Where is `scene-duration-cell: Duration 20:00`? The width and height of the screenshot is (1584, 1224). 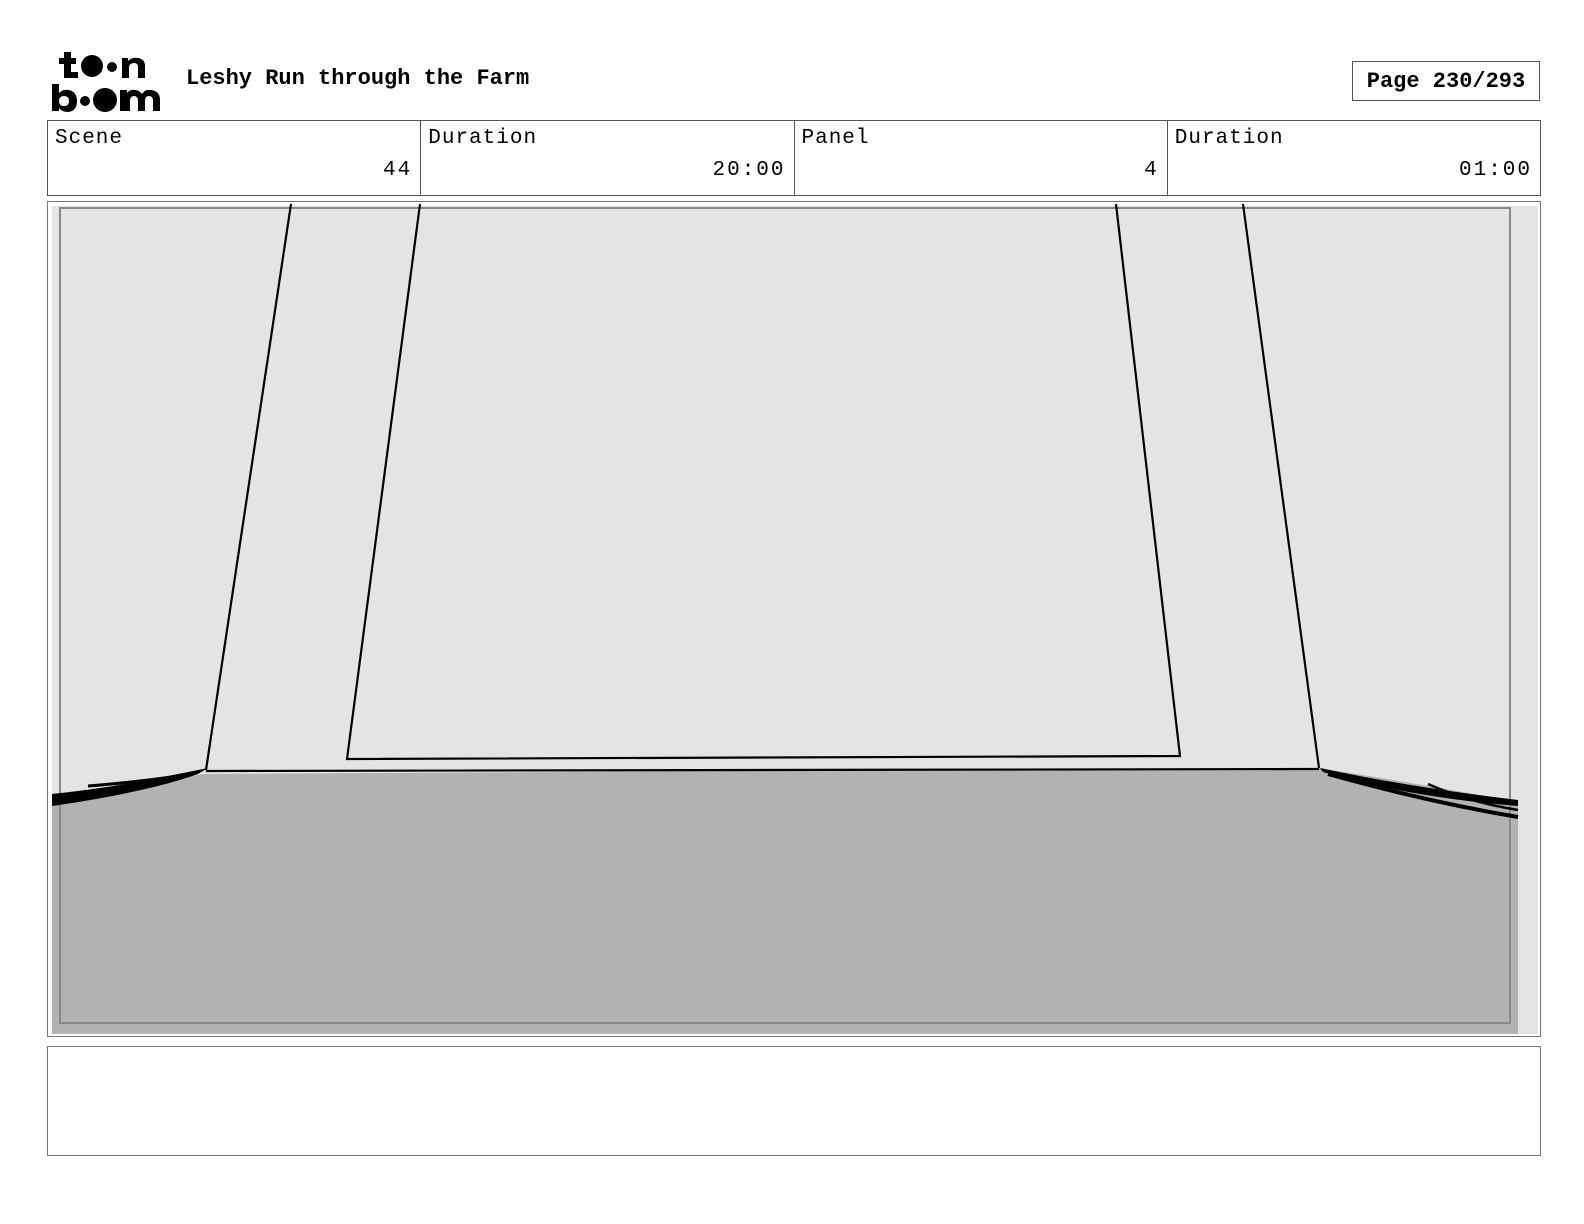 scene-duration-cell: Duration 20:00 is located at coordinates (608, 158).